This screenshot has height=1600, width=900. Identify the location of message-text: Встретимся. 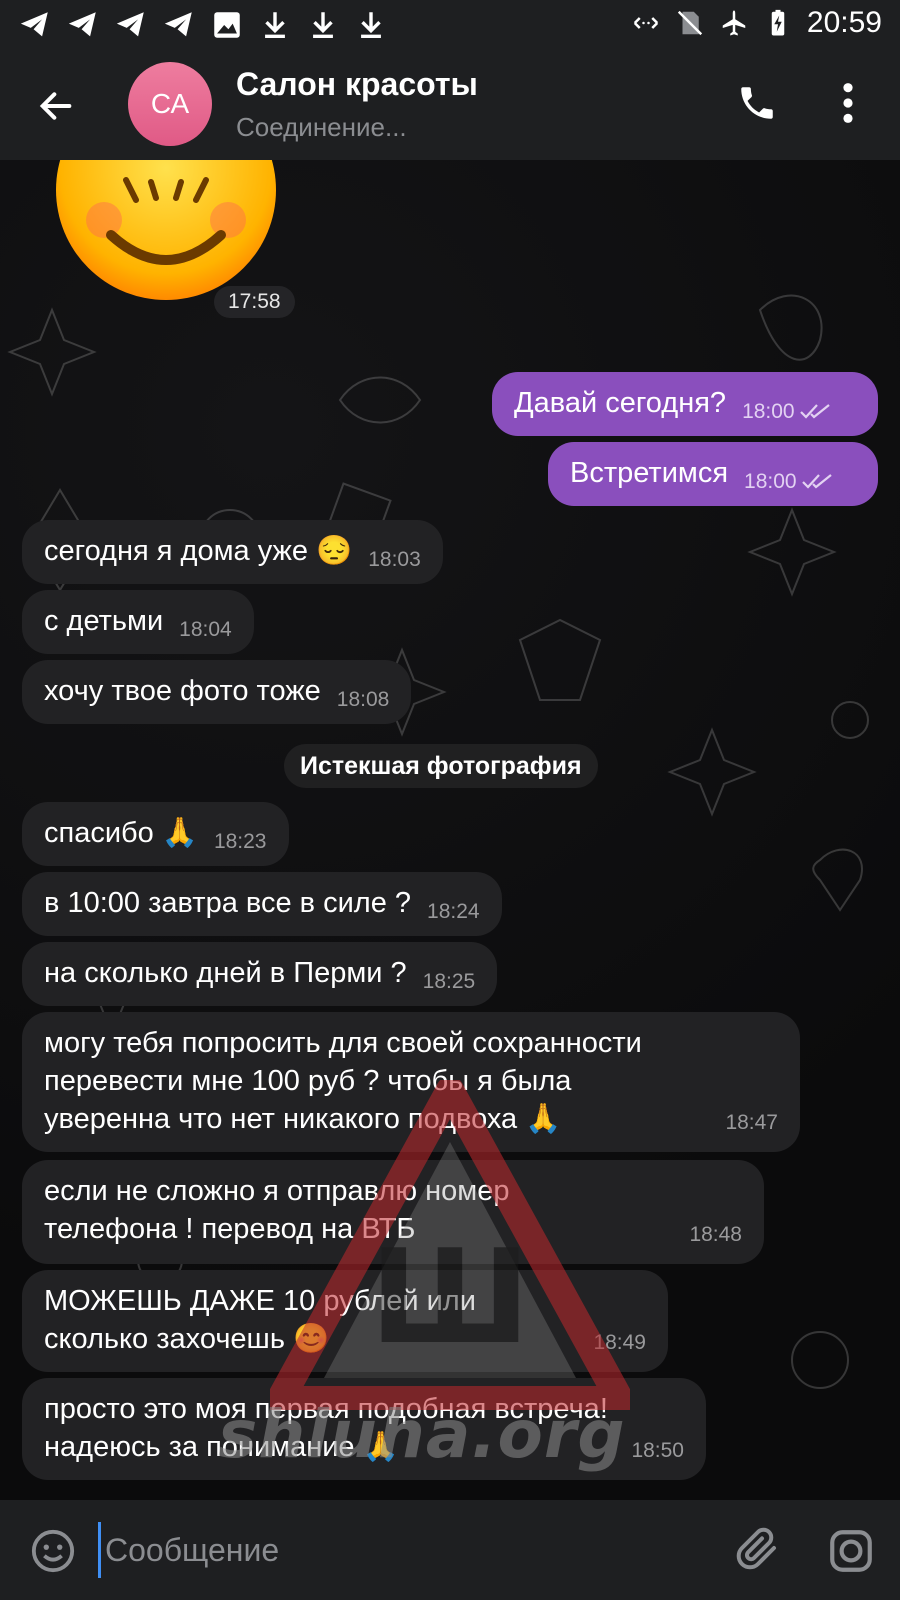
(649, 473).